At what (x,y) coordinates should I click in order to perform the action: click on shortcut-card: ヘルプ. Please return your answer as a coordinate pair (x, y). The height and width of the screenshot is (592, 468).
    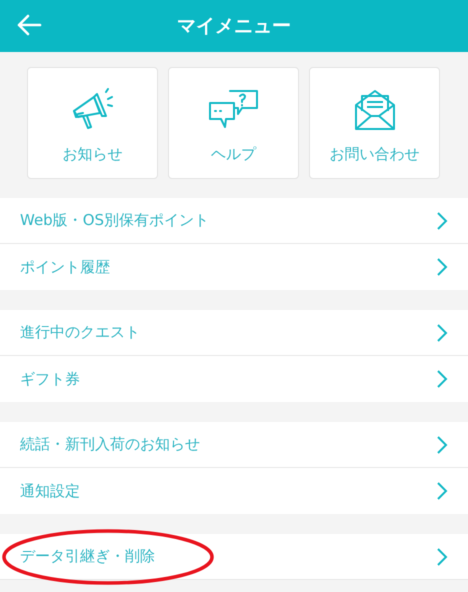
    Looking at the image, I should click on (233, 123).